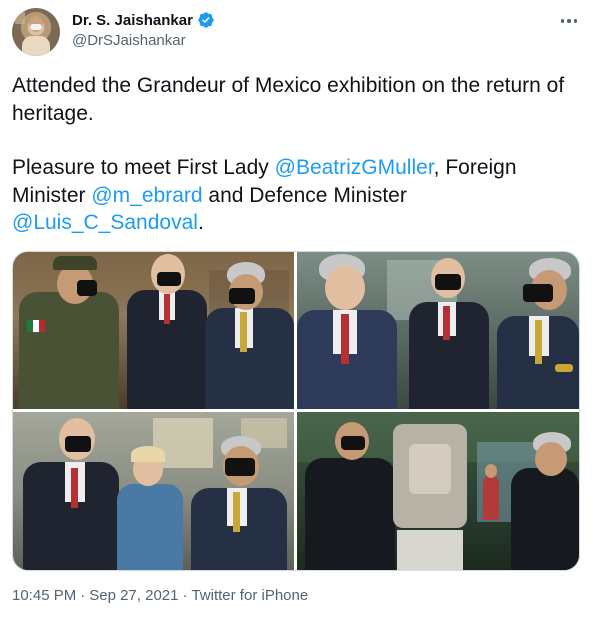 The image size is (598, 618). Describe the element at coordinates (133, 595) in the screenshot. I see `tweet-date: Sep 27, 2021` at that location.